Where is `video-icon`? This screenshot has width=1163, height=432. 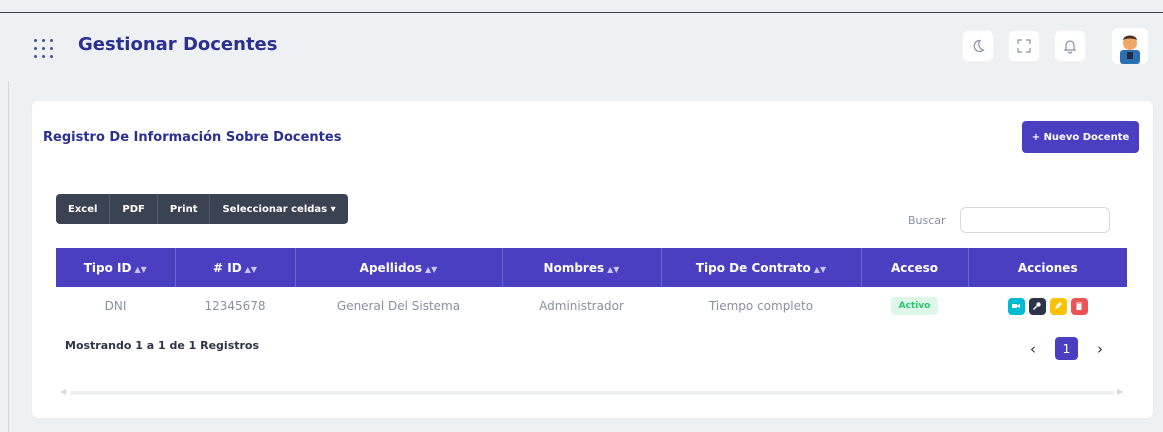 video-icon is located at coordinates (1016, 306).